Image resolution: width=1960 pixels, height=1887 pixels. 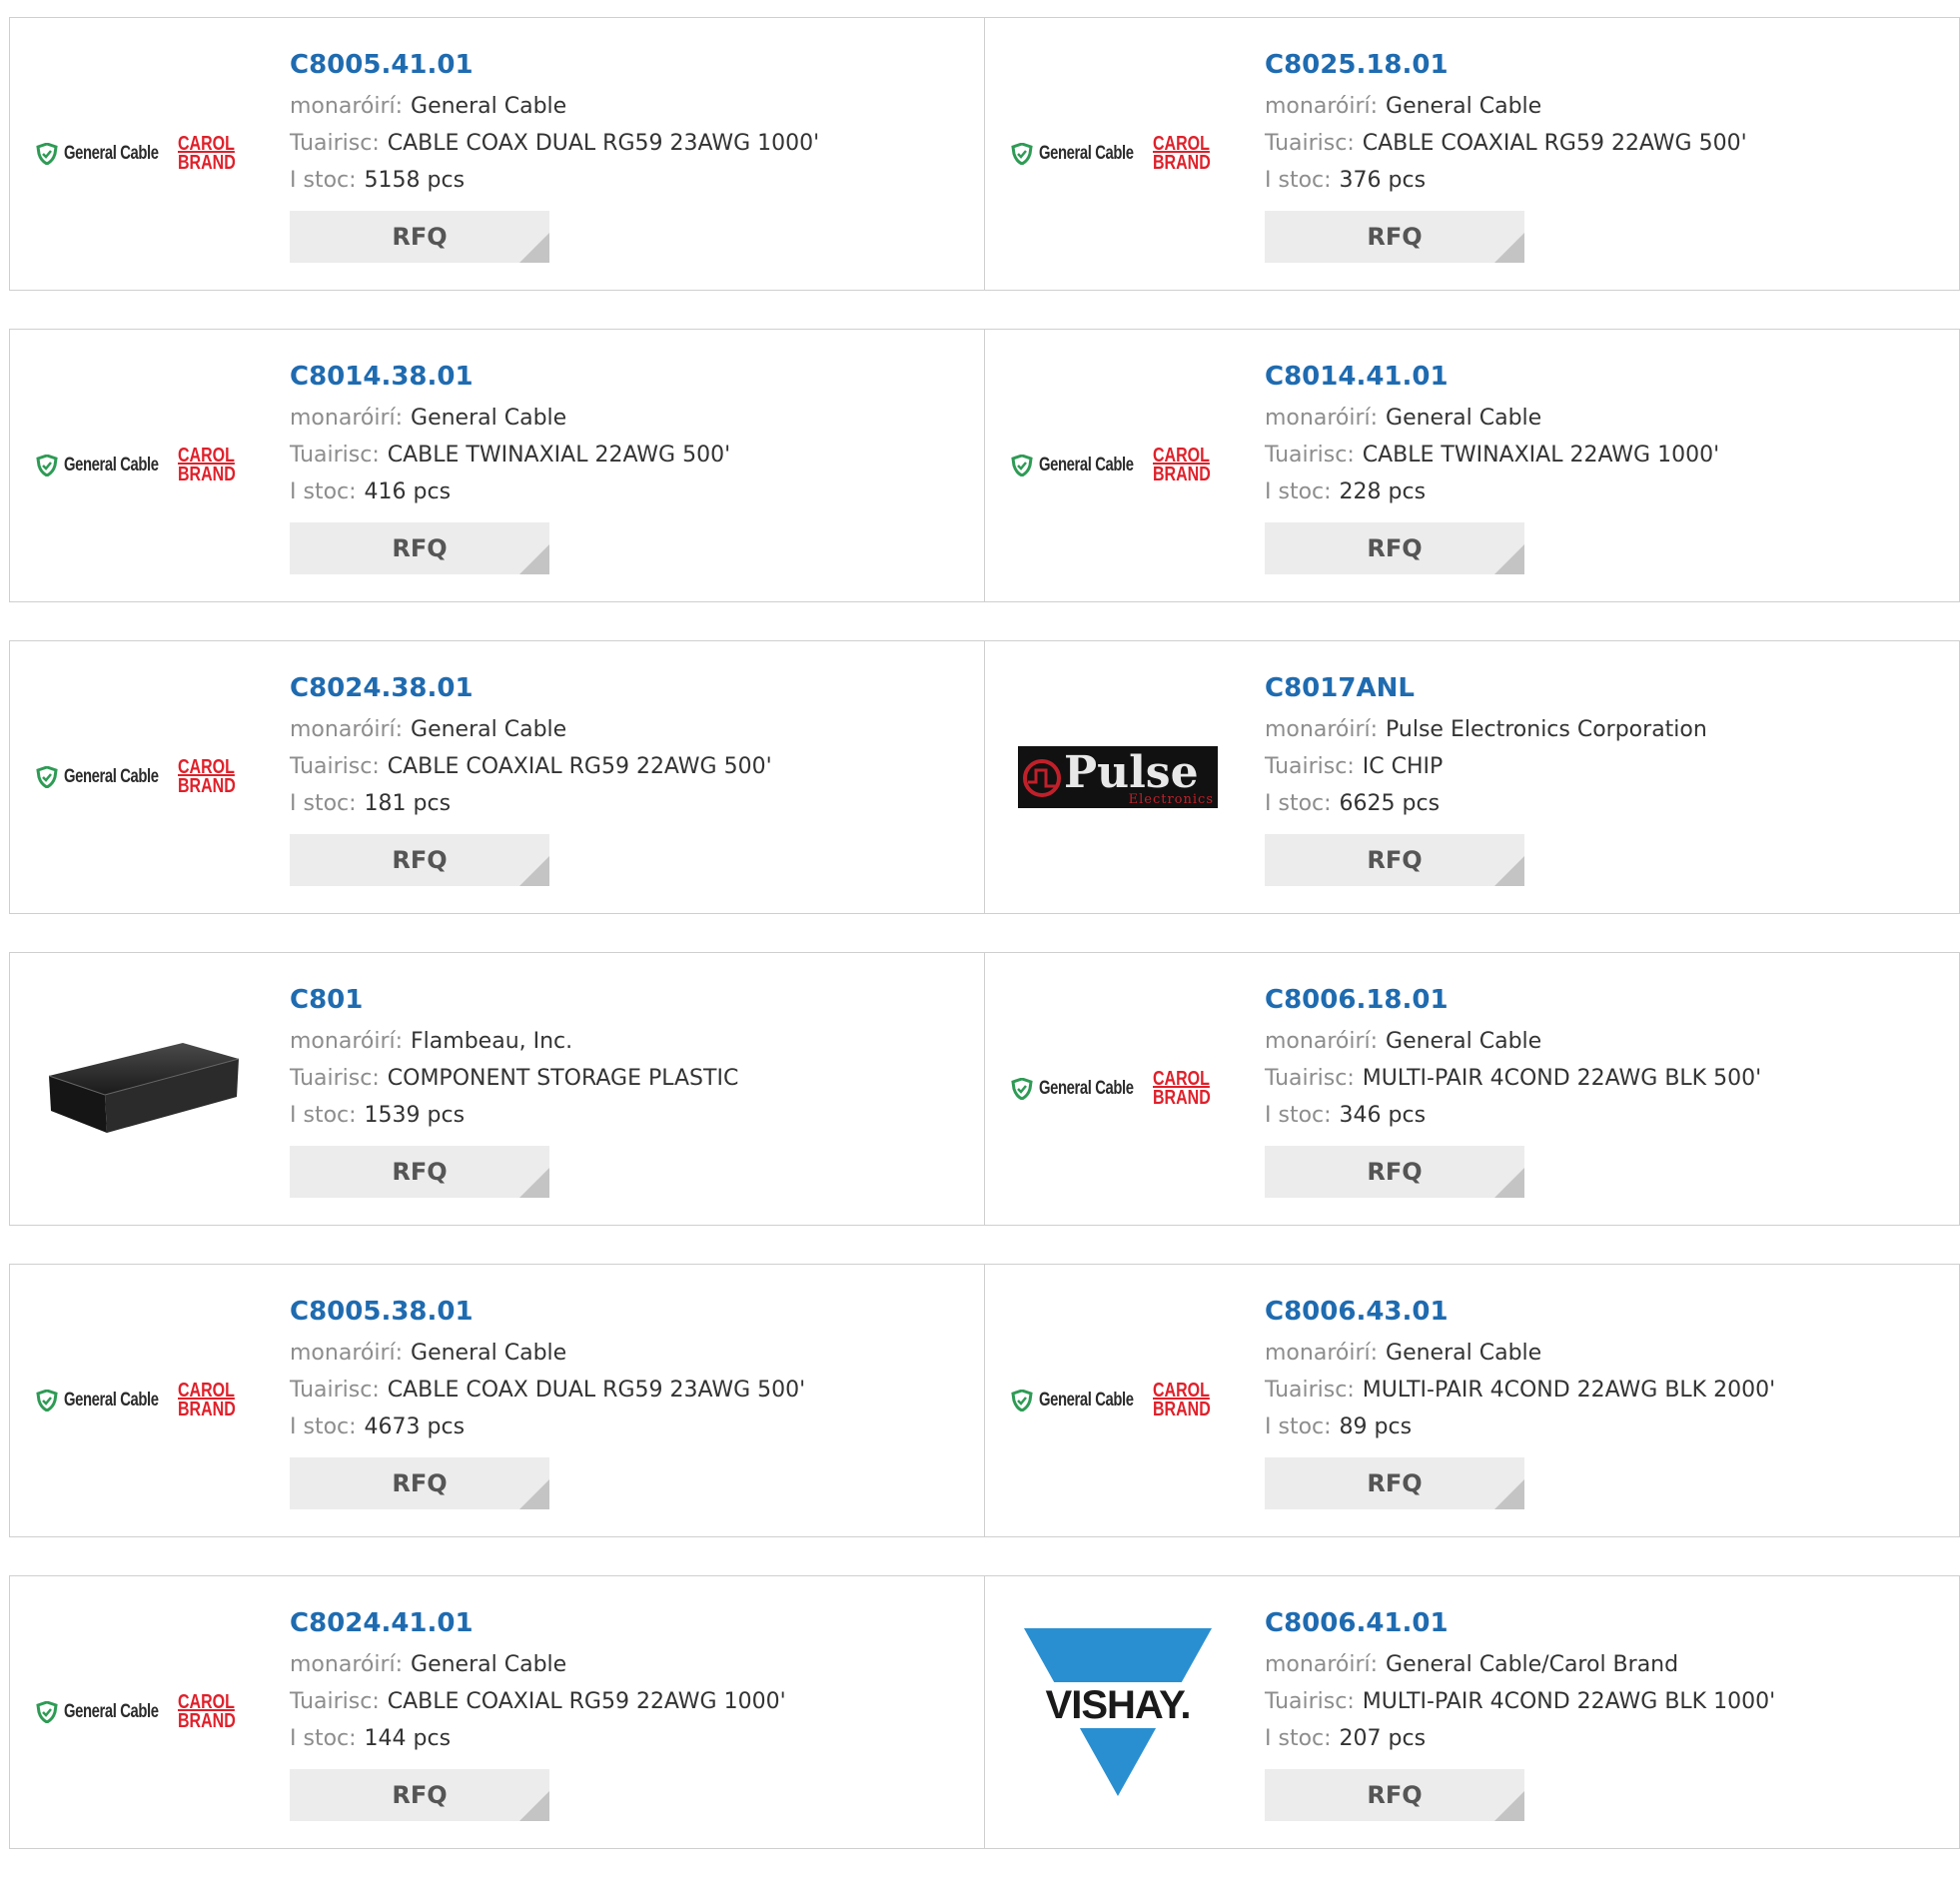 I want to click on stock-value: 181 pcs, so click(x=408, y=803).